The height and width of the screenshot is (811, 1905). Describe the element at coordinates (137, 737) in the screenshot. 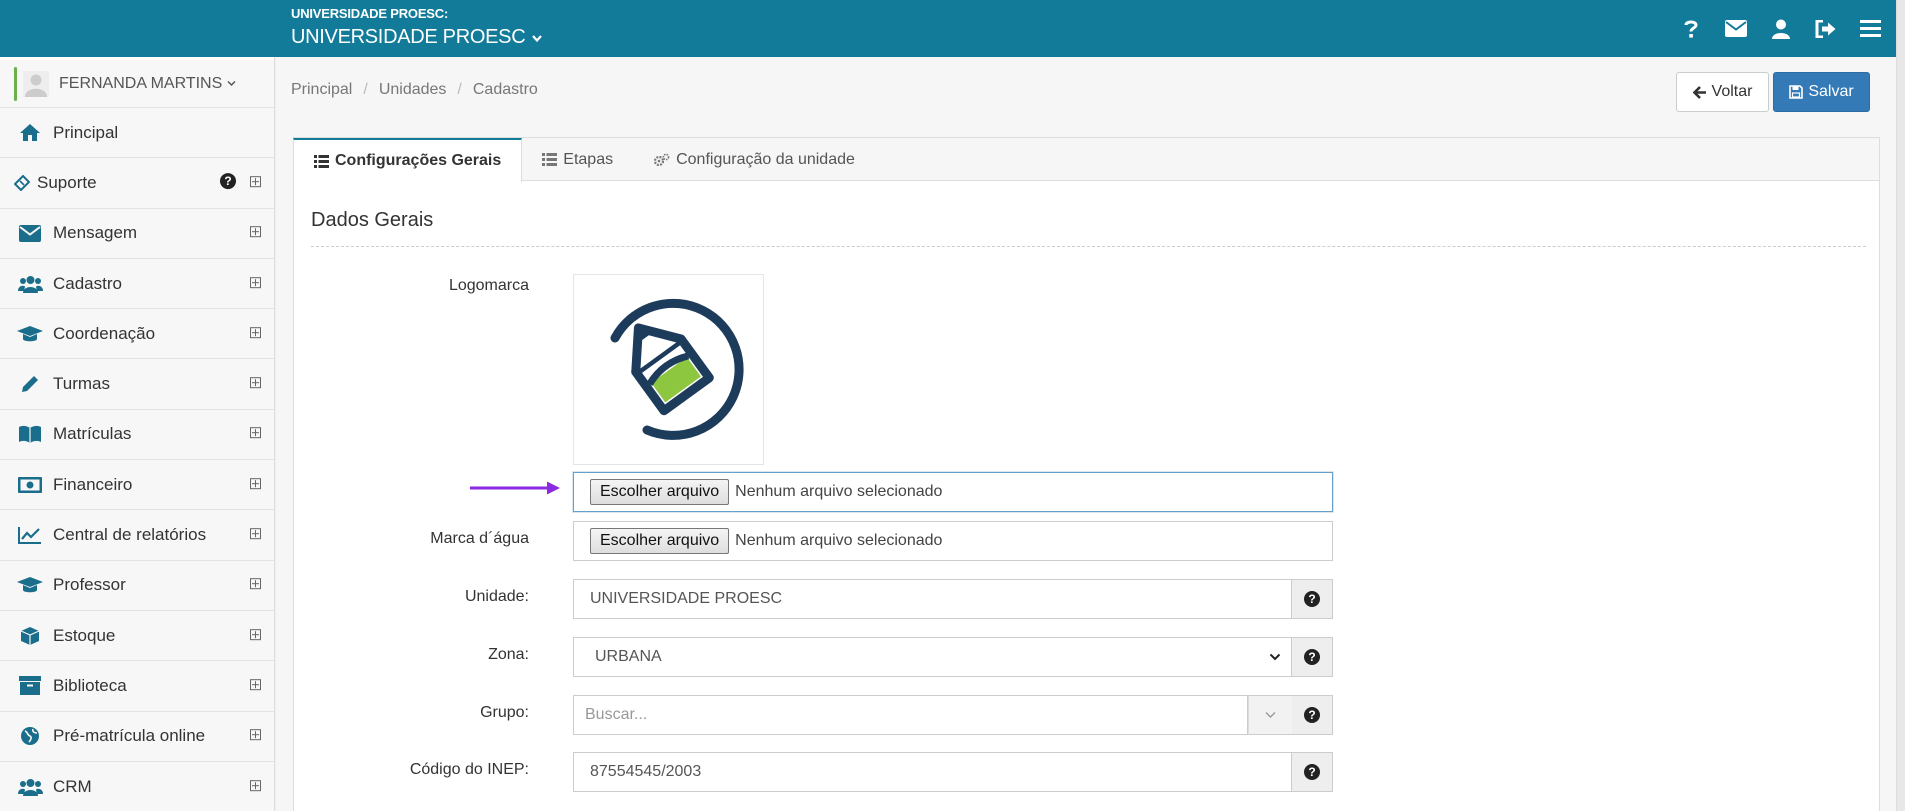

I see `sidebar-item-pre-matricula-online: Pré-matrícula online` at that location.